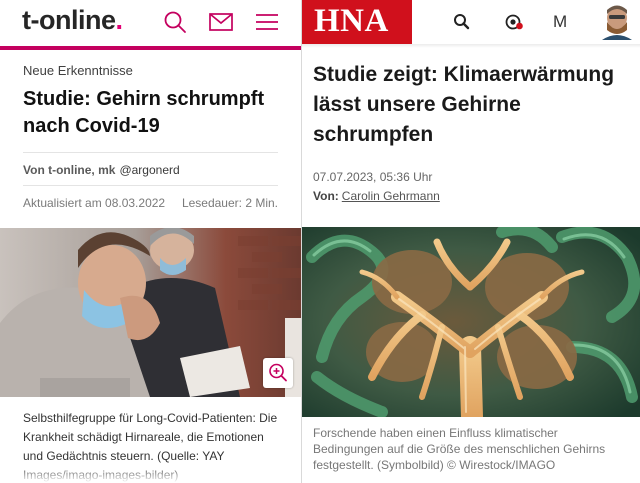  Describe the element at coordinates (221, 22) in the screenshot. I see `mail-icon` at that location.